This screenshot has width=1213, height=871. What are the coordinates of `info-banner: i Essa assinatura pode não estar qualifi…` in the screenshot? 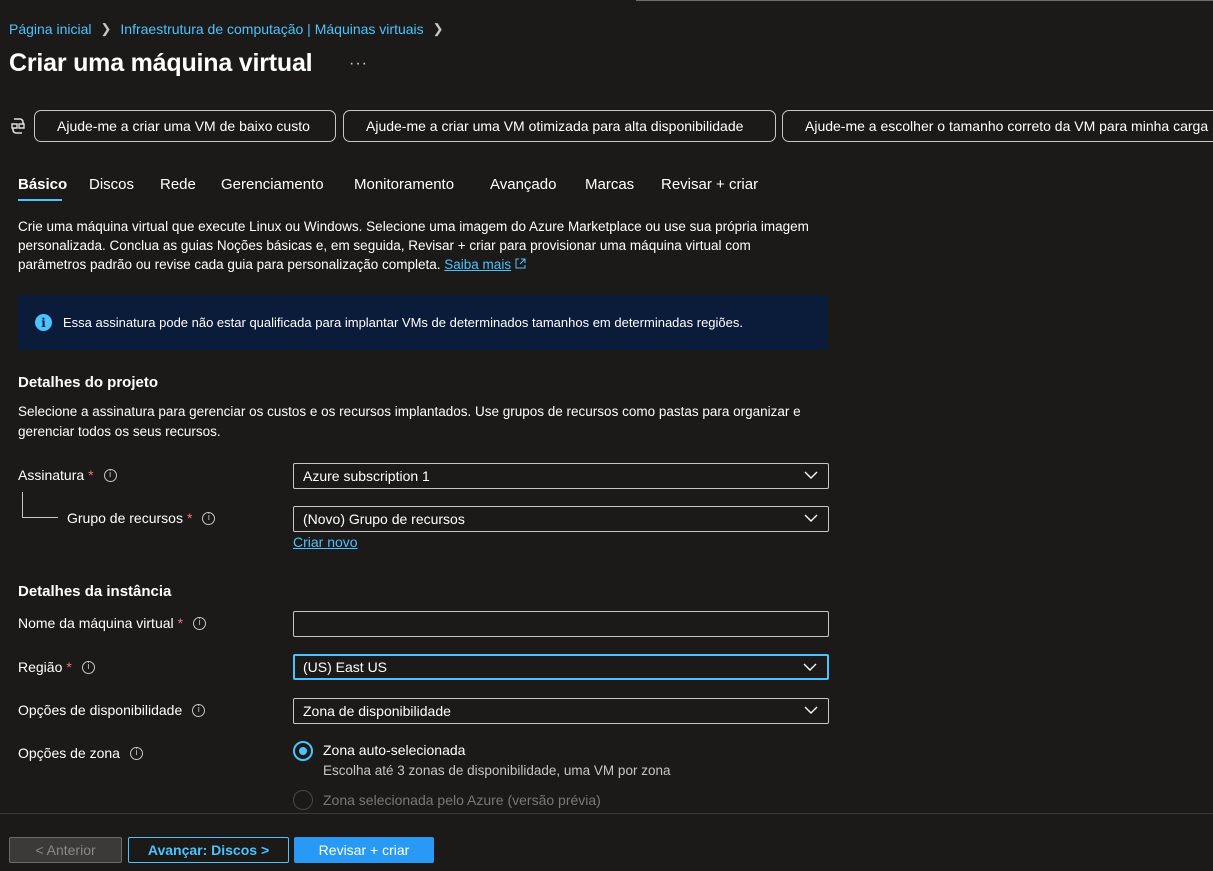 It's located at (423, 322).